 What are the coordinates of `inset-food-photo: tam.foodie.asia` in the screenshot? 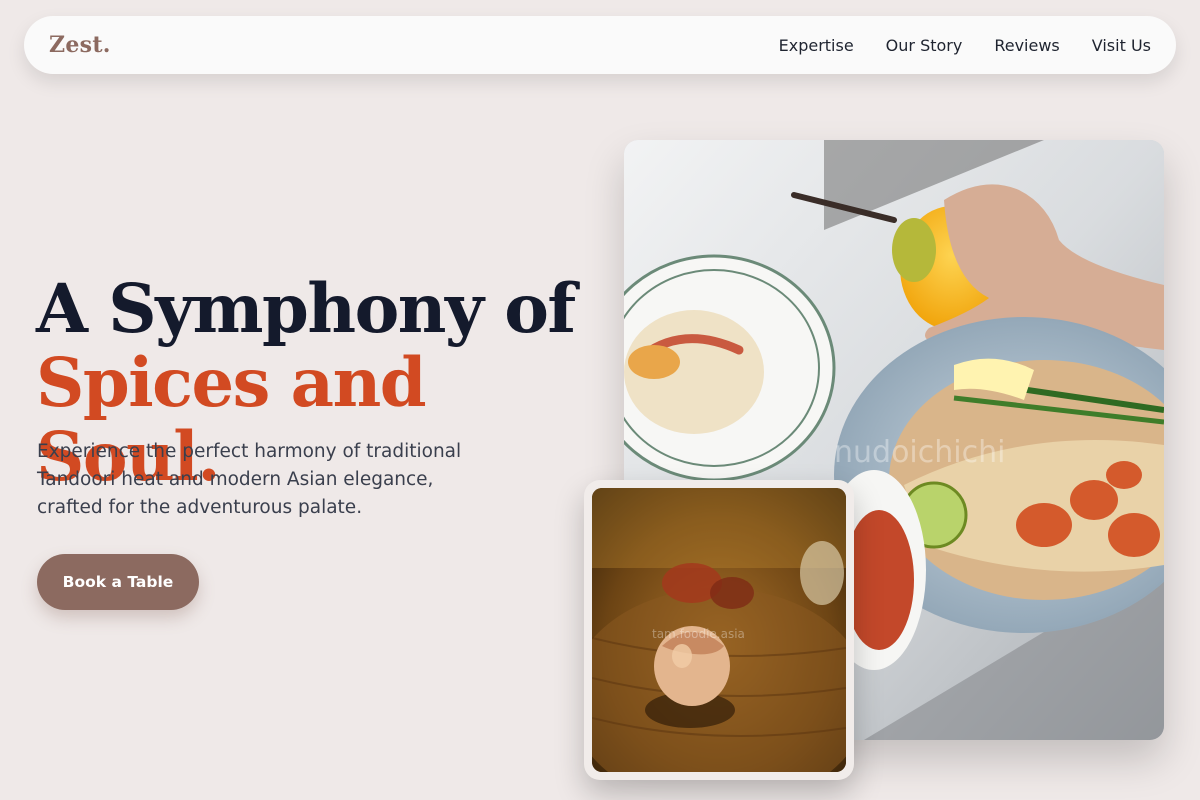 It's located at (719, 630).